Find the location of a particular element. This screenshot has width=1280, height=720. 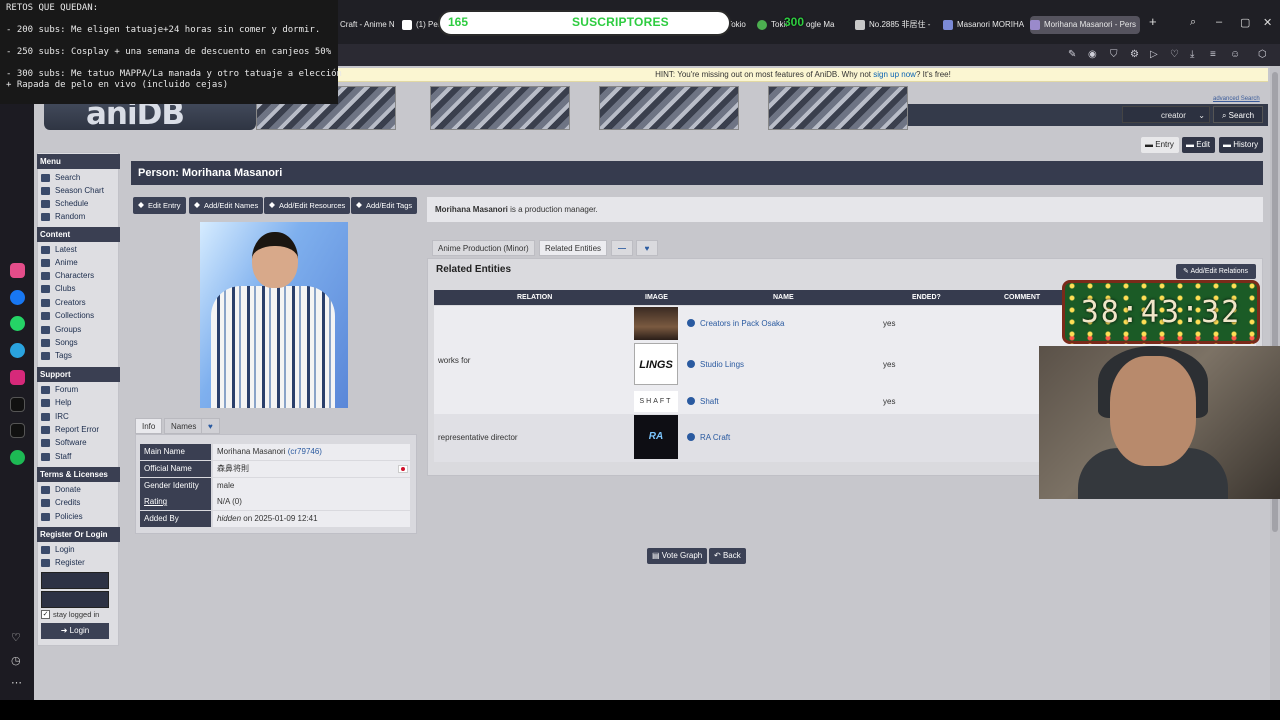

column-ended: Ended? is located at coordinates (926, 297).